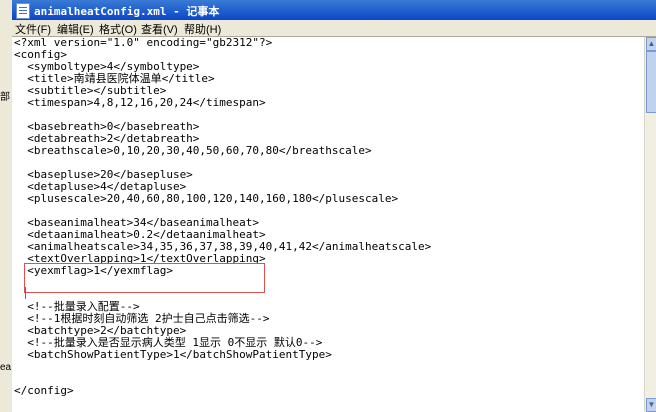 The height and width of the screenshot is (412, 656). What do you see at coordinates (75, 29) in the screenshot?
I see `menu-edit: 编辑(E)` at bounding box center [75, 29].